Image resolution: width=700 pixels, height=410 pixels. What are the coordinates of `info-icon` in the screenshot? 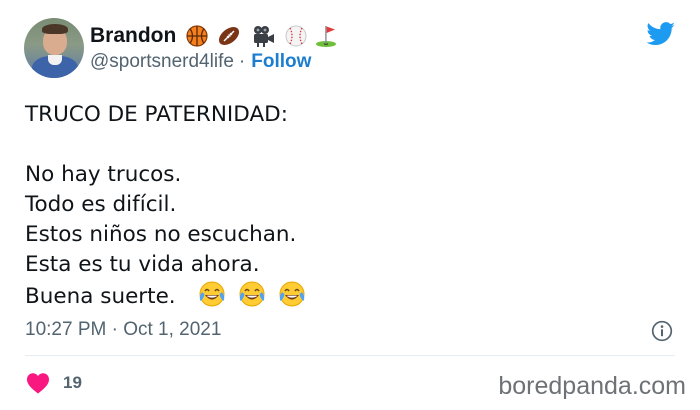 It's located at (662, 331).